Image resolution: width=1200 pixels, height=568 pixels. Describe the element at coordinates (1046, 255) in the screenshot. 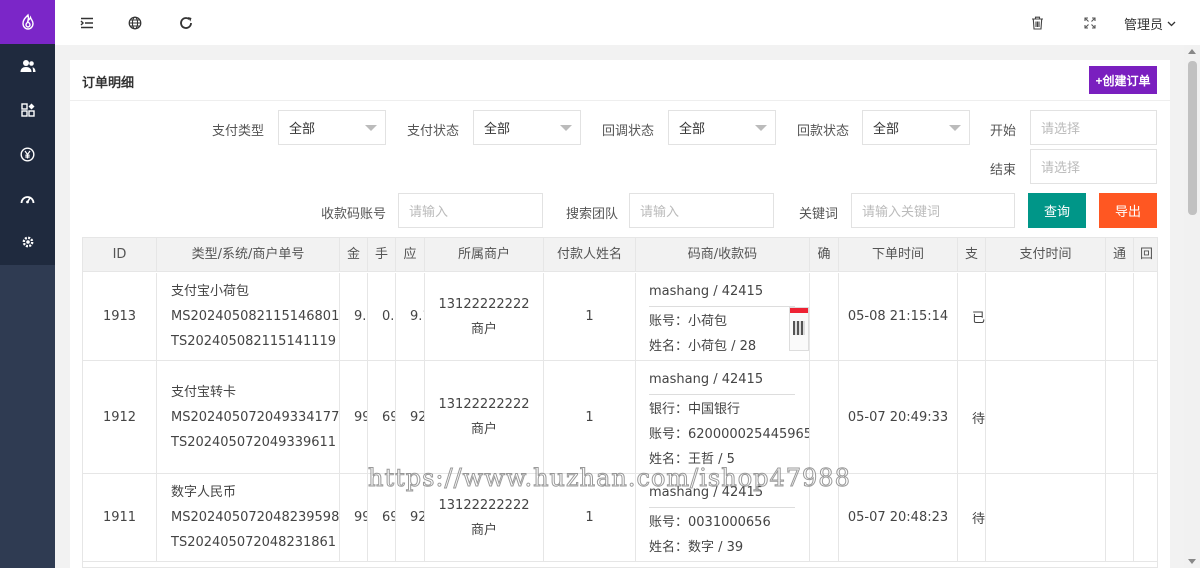

I see `column-header: 支付时间` at that location.